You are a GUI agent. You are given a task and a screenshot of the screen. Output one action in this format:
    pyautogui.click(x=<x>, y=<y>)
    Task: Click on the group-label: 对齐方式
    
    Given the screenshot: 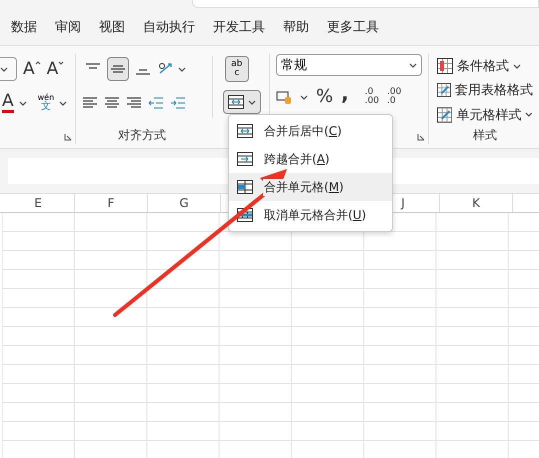 What is the action you would take?
    pyautogui.click(x=141, y=135)
    